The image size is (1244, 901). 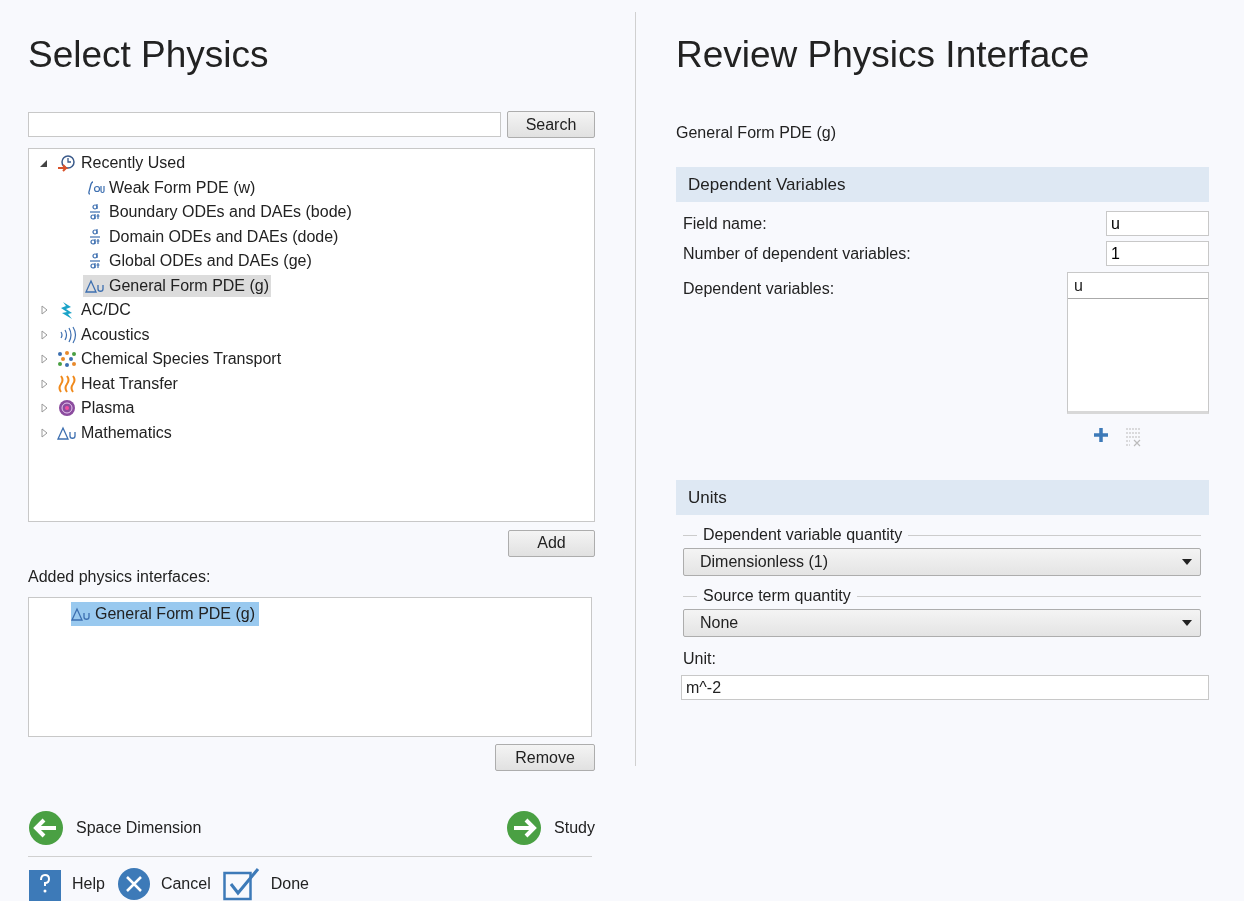 I want to click on count-input: 1, so click(x=1157, y=253).